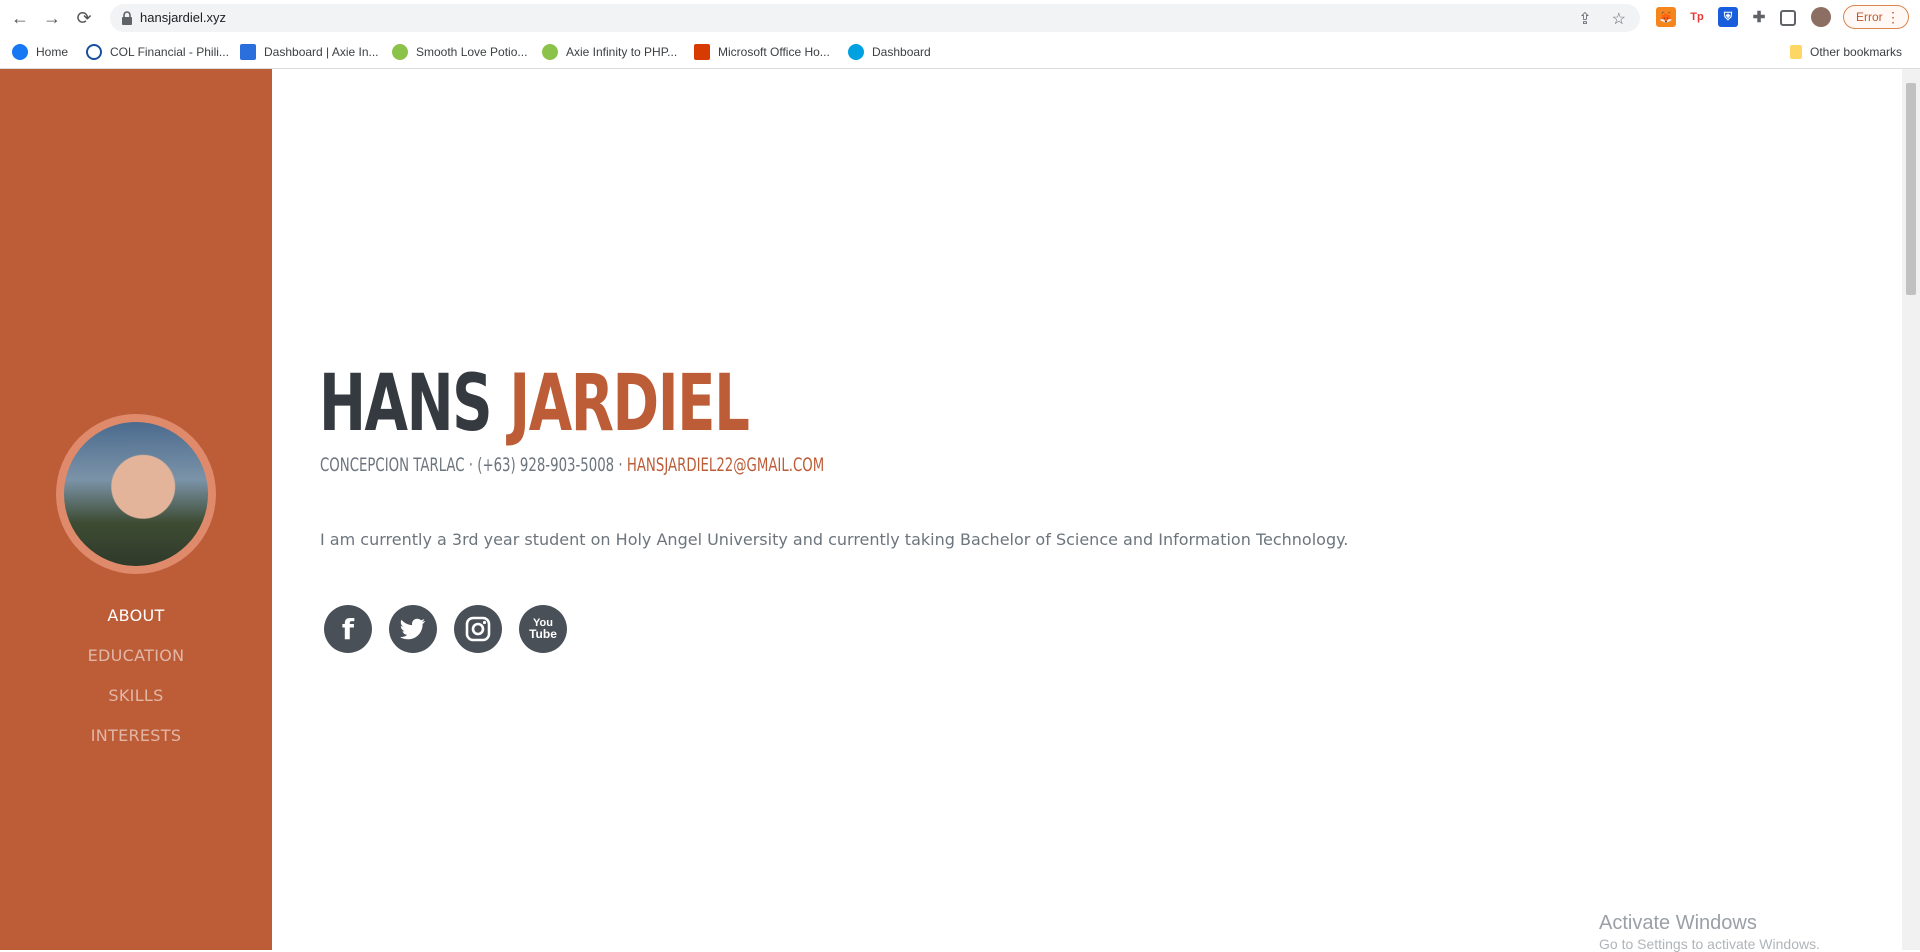 The width and height of the screenshot is (1920, 952). I want to click on folder-icon, so click(1796, 52).